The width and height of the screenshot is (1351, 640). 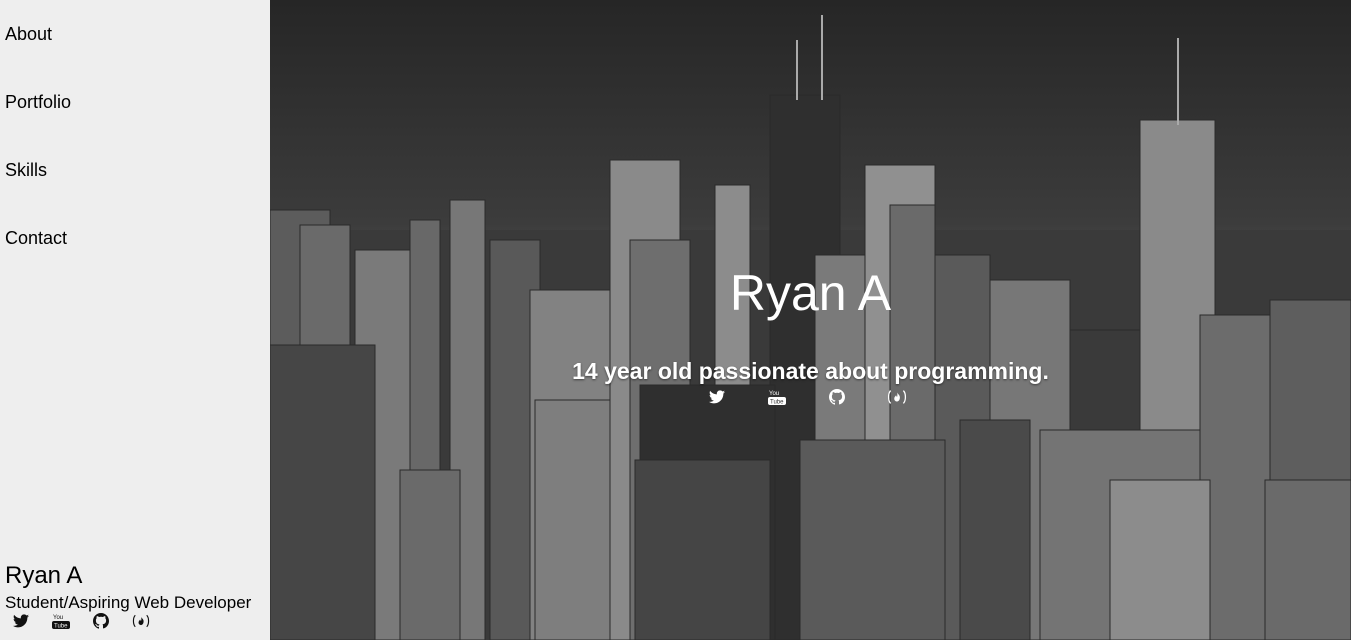 I want to click on nav-portfolio: Portfolio, so click(x=38, y=102).